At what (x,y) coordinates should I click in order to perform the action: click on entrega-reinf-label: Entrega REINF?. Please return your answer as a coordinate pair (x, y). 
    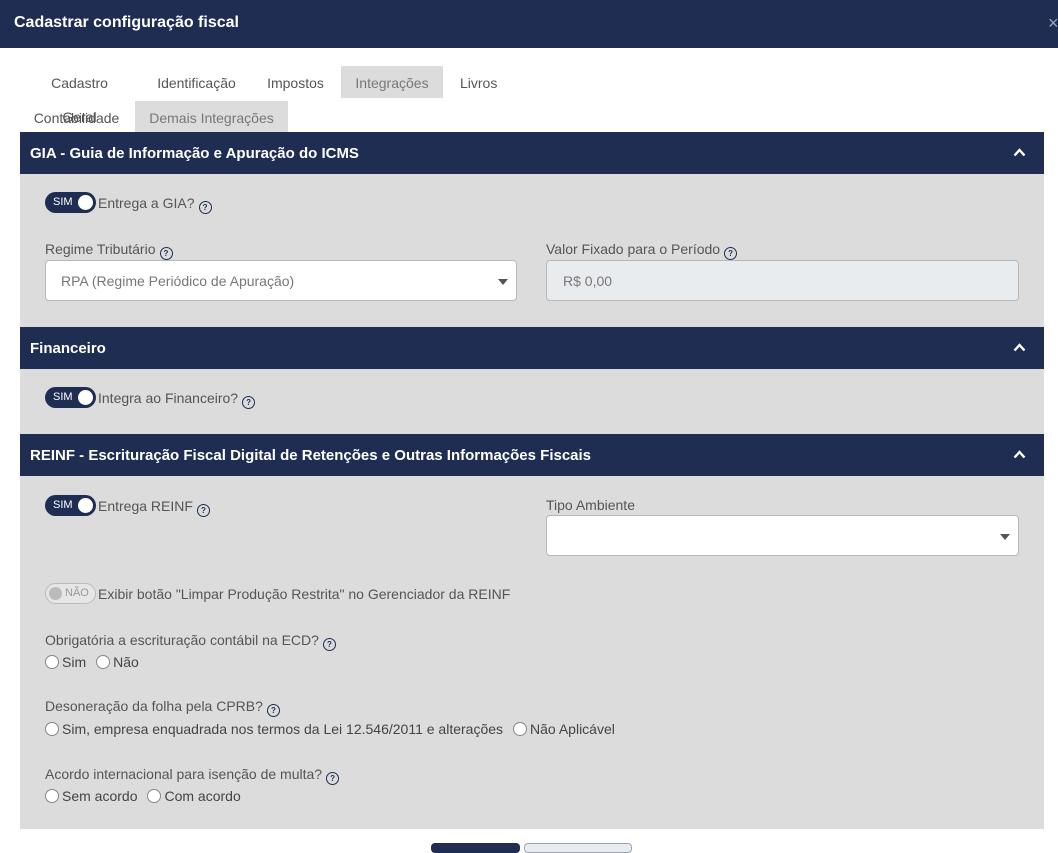
    Looking at the image, I should click on (154, 507).